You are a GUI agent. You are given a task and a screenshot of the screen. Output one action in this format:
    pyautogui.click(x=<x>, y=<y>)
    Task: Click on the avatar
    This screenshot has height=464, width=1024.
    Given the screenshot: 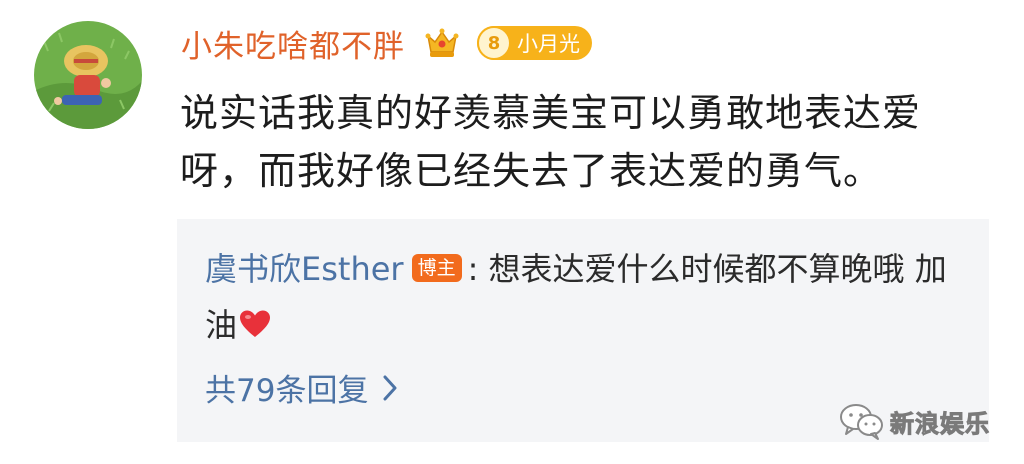 What is the action you would take?
    pyautogui.click(x=88, y=75)
    